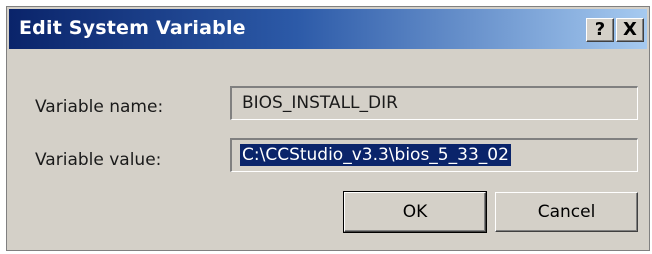 This screenshot has width=652, height=254. I want to click on variable-name-label: Variable name:, so click(99, 107).